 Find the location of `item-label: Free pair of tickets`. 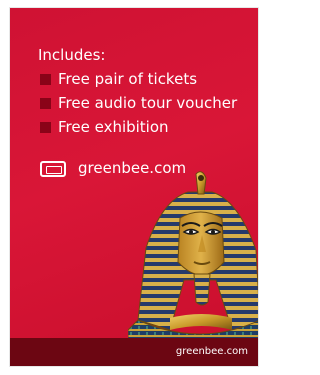

item-label: Free pair of tickets is located at coordinates (128, 79).